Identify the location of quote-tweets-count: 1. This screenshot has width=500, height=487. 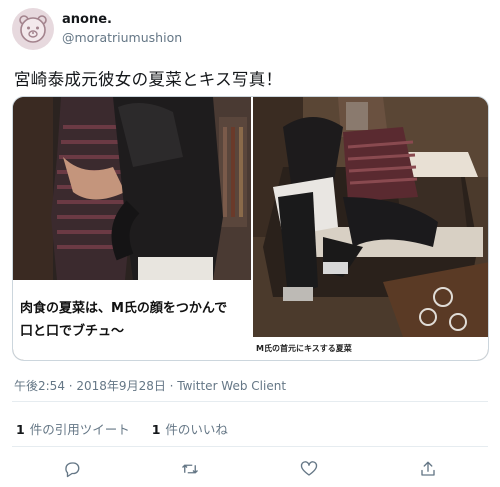
(20, 429).